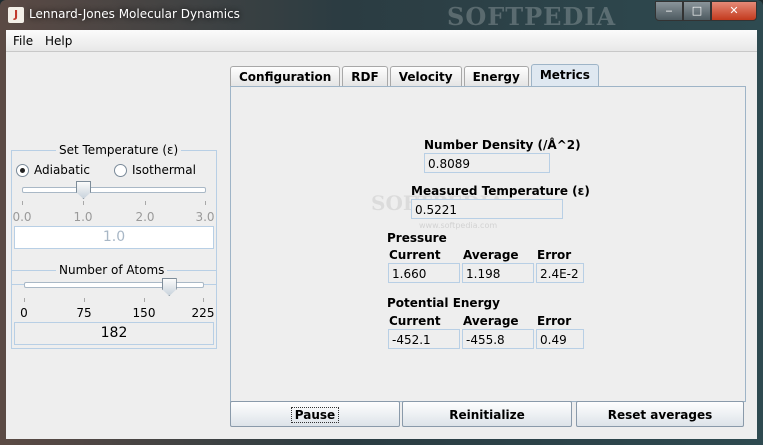 Image resolution: width=763 pixels, height=445 pixels. What do you see at coordinates (62, 170) in the screenshot?
I see `adiabatic-label: Adiabatic` at bounding box center [62, 170].